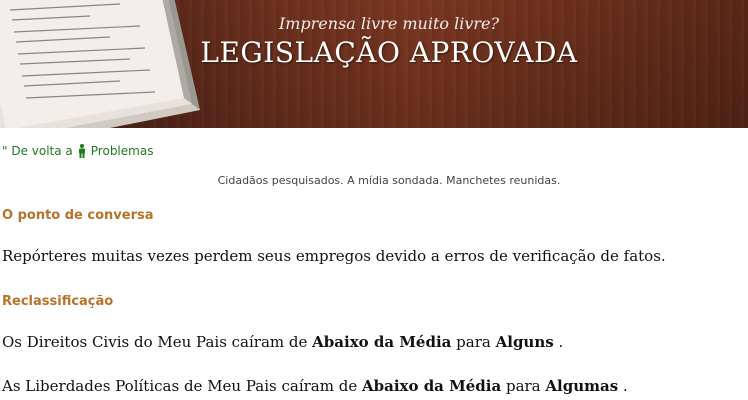 This screenshot has width=748, height=400. I want to click on back-prefix-text: " De volta a, so click(37, 151).